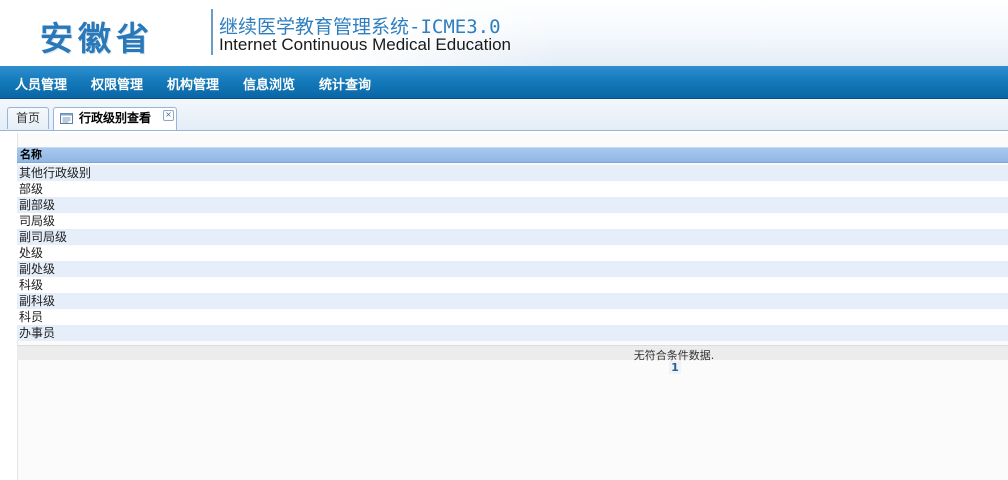  I want to click on tab-home-label: 首页, so click(27, 118).